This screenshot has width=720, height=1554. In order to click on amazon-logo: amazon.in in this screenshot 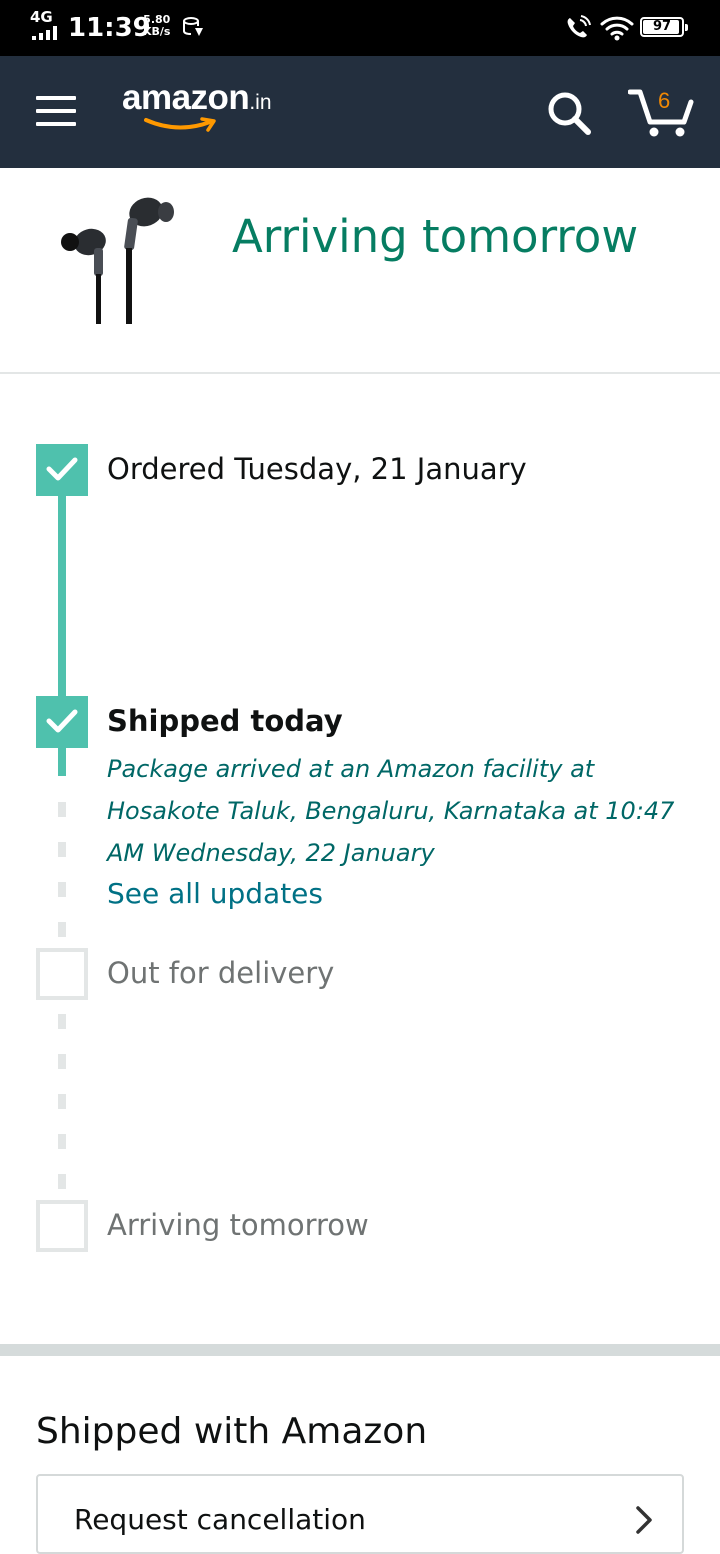, I will do `click(212, 108)`.